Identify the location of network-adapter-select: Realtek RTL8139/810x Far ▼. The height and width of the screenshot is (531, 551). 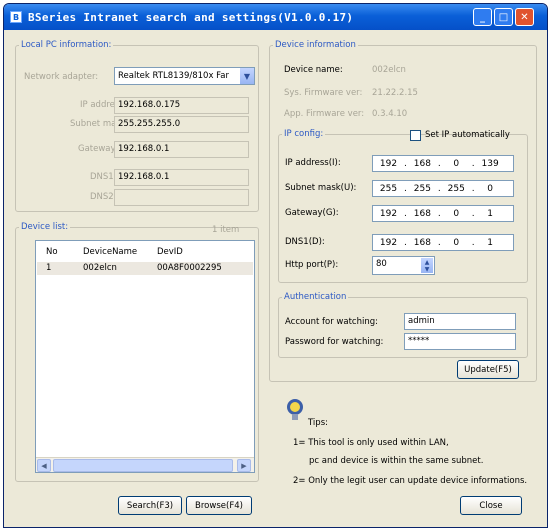
(184, 76).